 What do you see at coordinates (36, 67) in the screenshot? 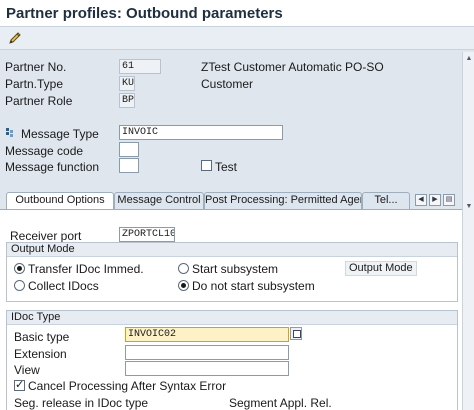
I see `partner-no-label: Partner No.` at bounding box center [36, 67].